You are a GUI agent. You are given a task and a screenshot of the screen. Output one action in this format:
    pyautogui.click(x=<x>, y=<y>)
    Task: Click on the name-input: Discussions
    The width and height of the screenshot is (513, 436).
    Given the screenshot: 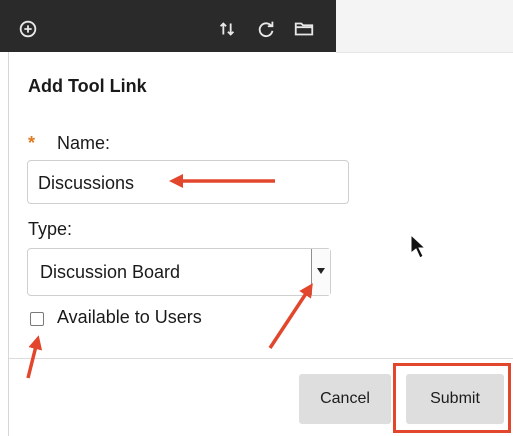 What is the action you would take?
    pyautogui.click(x=188, y=182)
    